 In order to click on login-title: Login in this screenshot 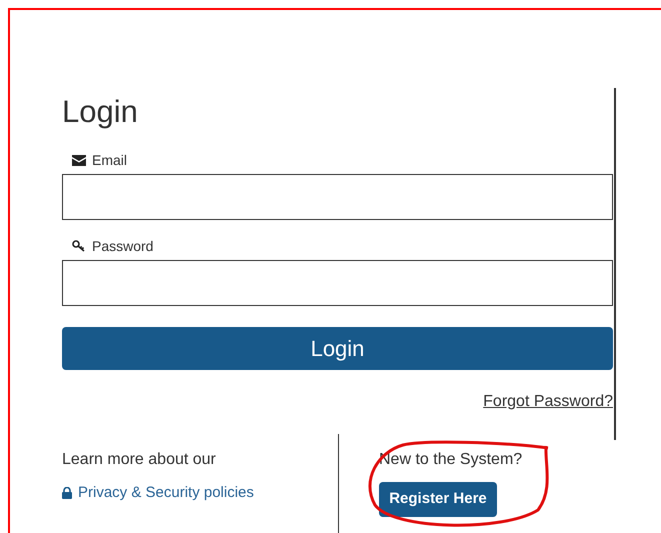, I will do `click(100, 112)`.